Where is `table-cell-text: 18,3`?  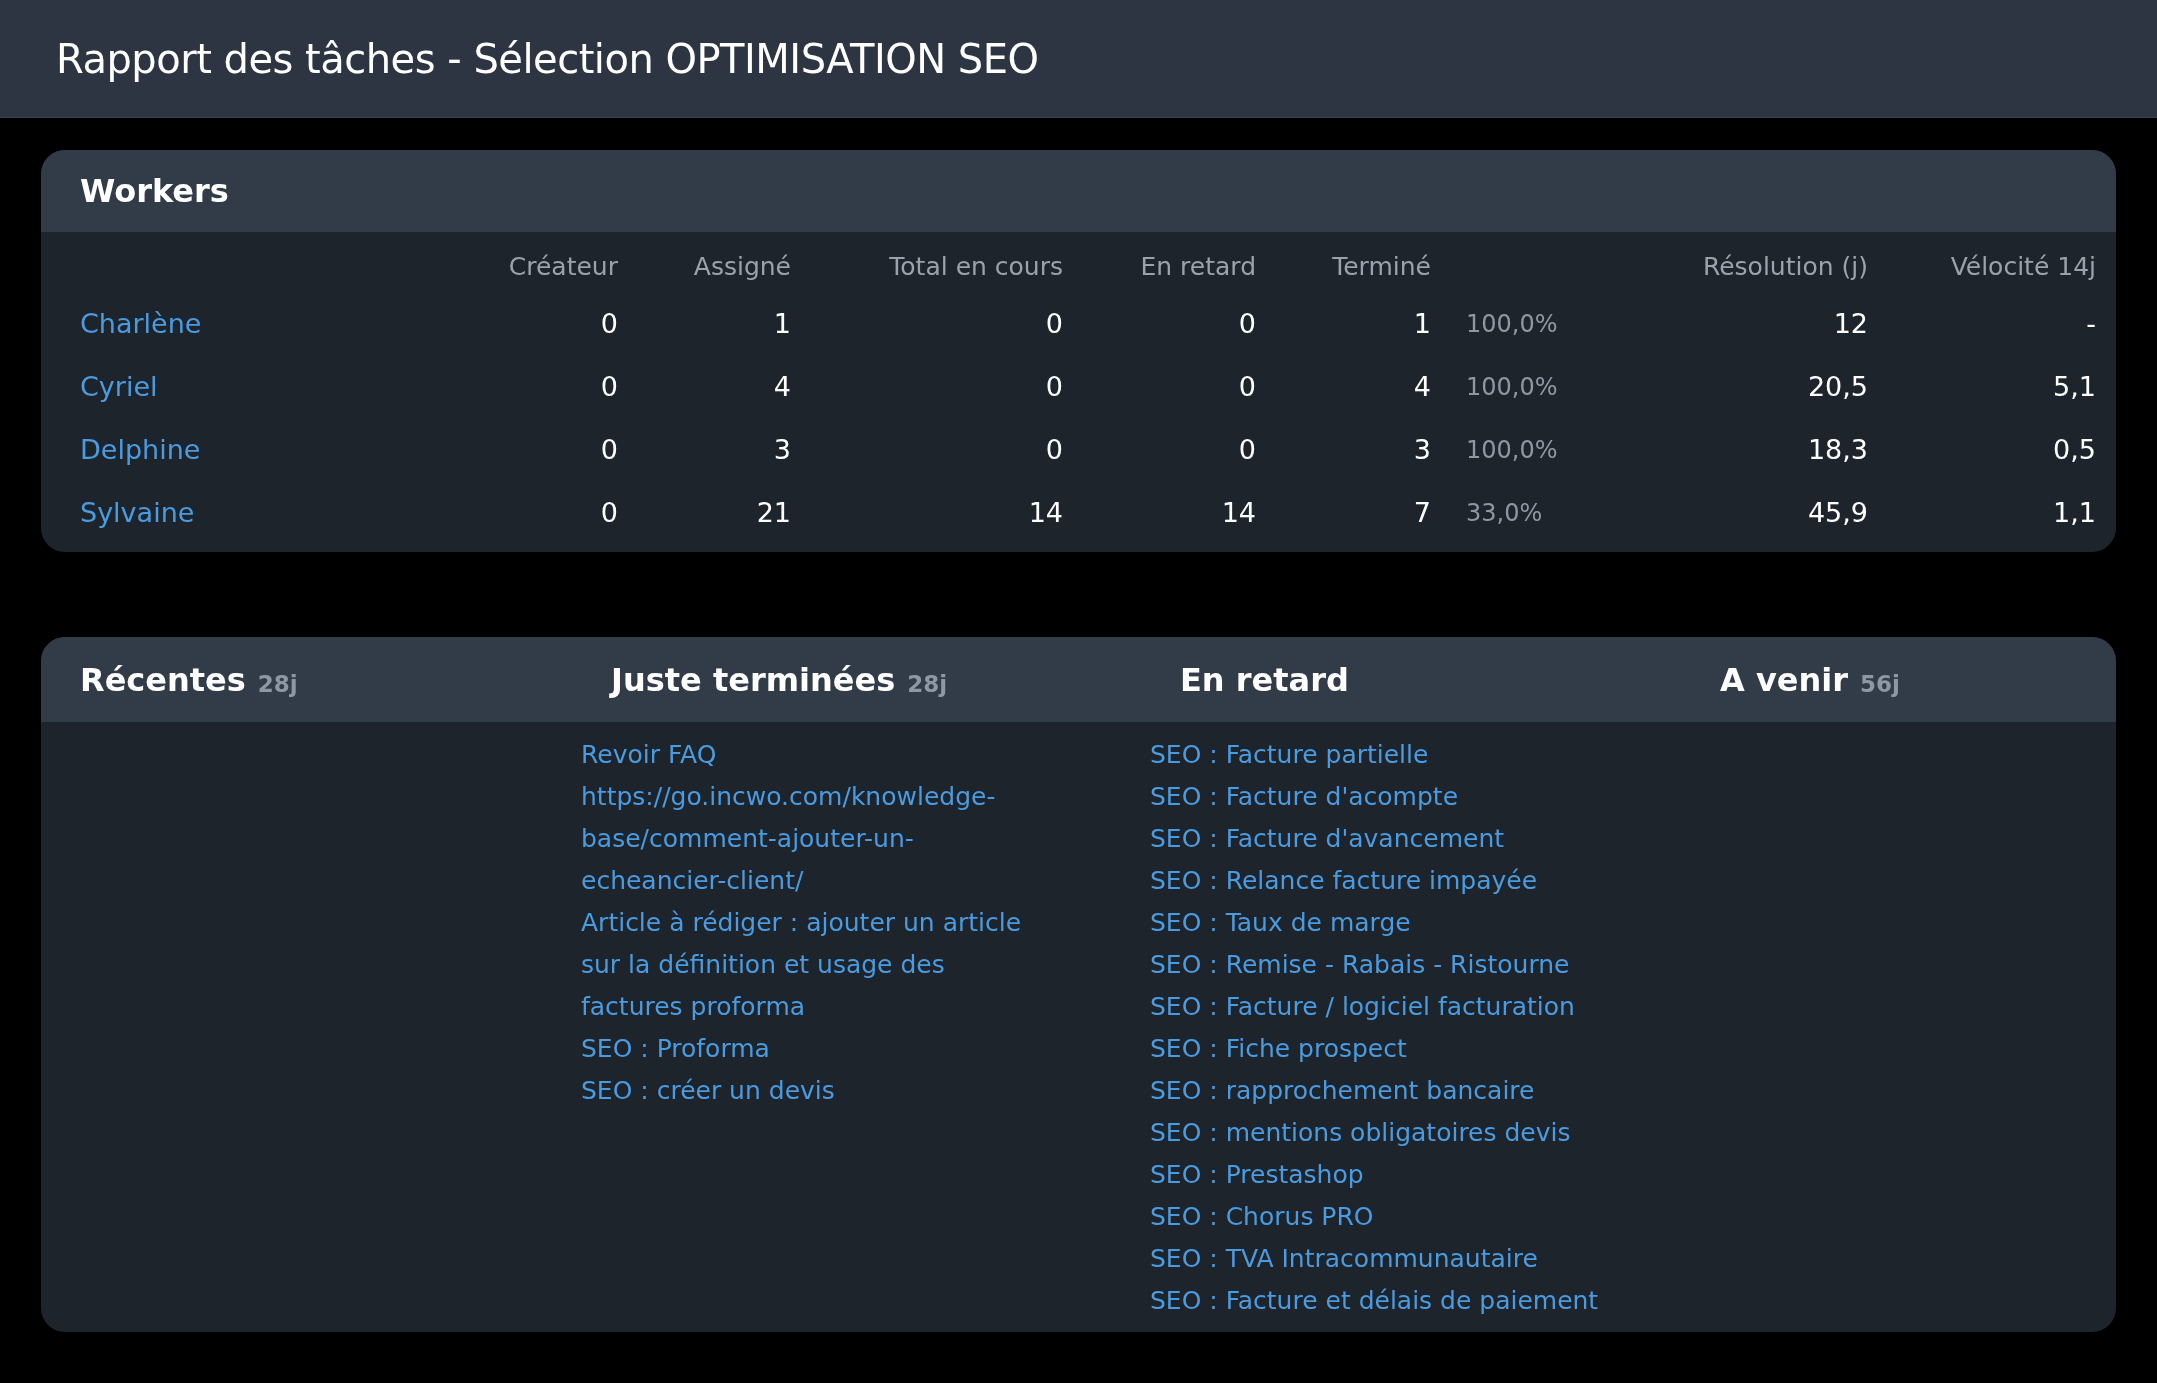 table-cell-text: 18,3 is located at coordinates (1837, 450).